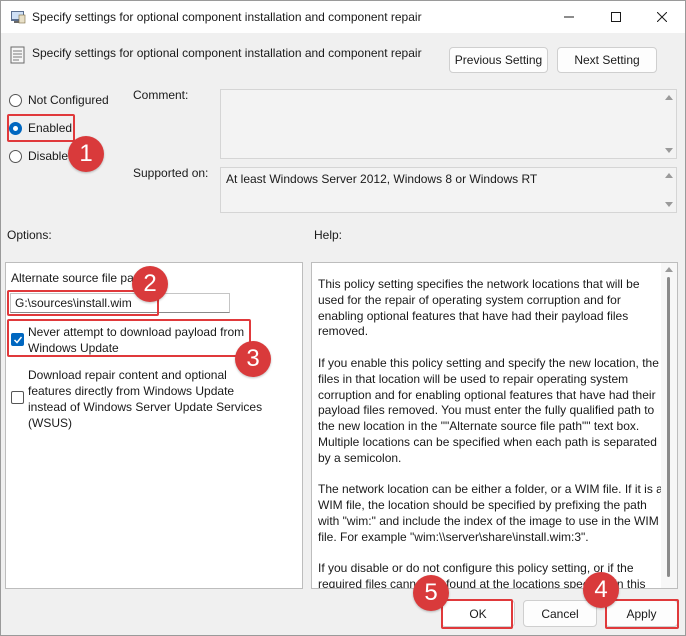 The image size is (686, 636). I want to click on step-badge-3: 3, so click(253, 359).